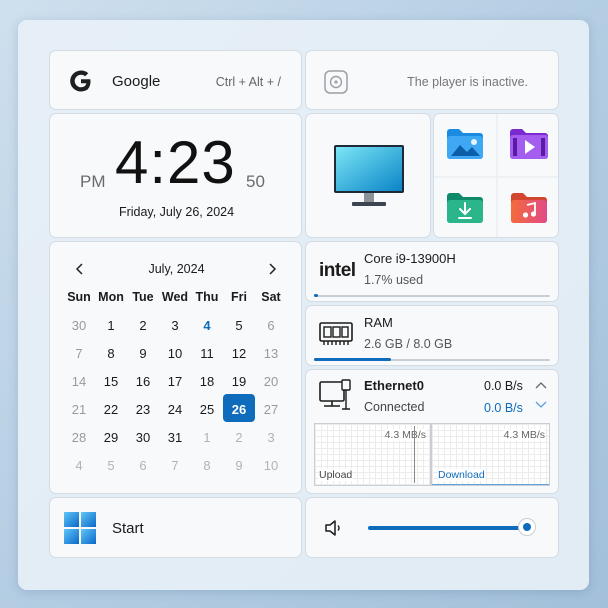 This screenshot has height=608, width=608. I want to click on media-player-icon, so click(336, 82).